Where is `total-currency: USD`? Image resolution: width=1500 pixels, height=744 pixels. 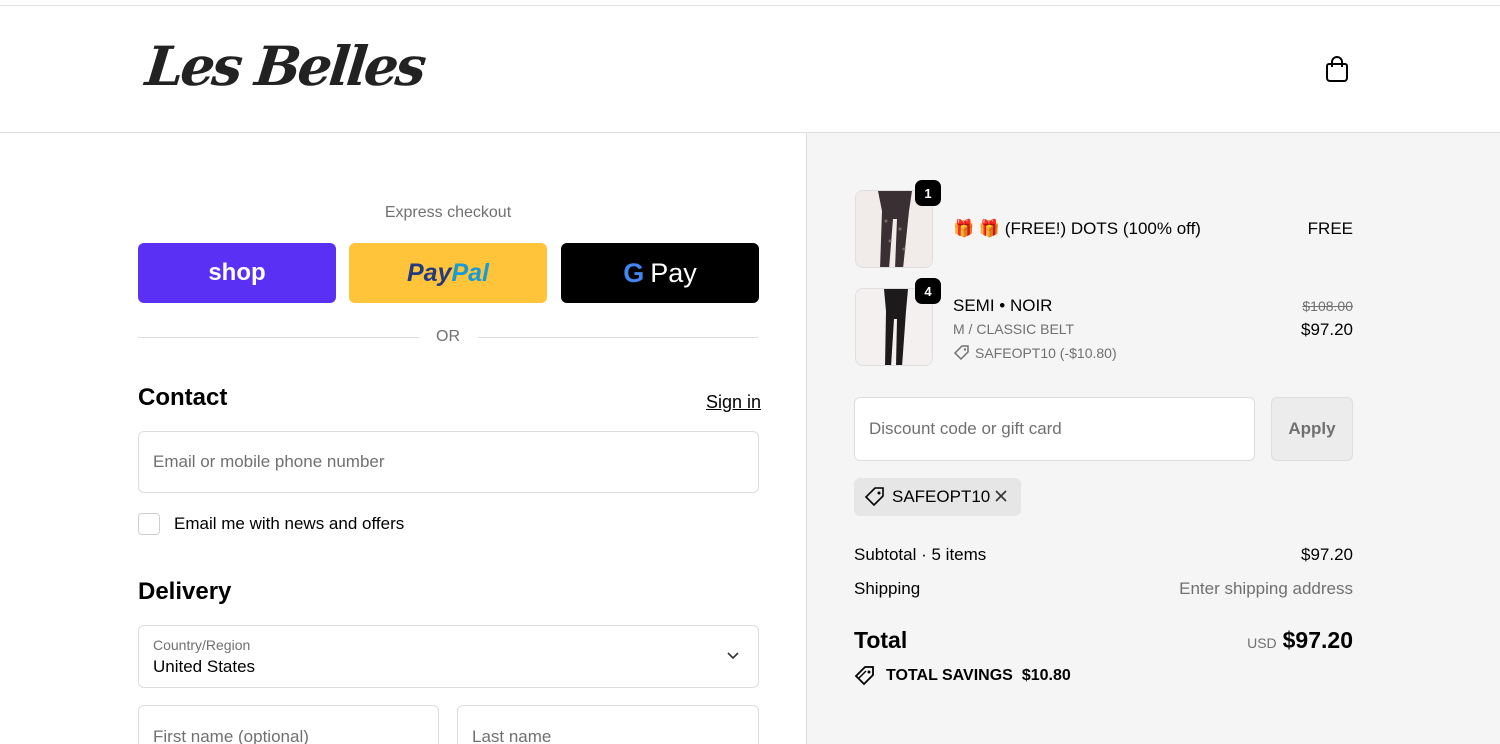 total-currency: USD is located at coordinates (1262, 643).